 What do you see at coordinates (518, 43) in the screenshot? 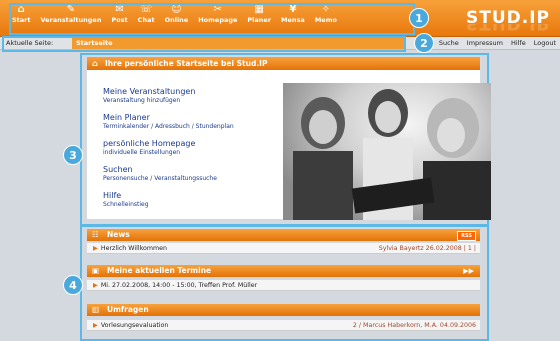
I see `link-hilfe: Hilfe` at bounding box center [518, 43].